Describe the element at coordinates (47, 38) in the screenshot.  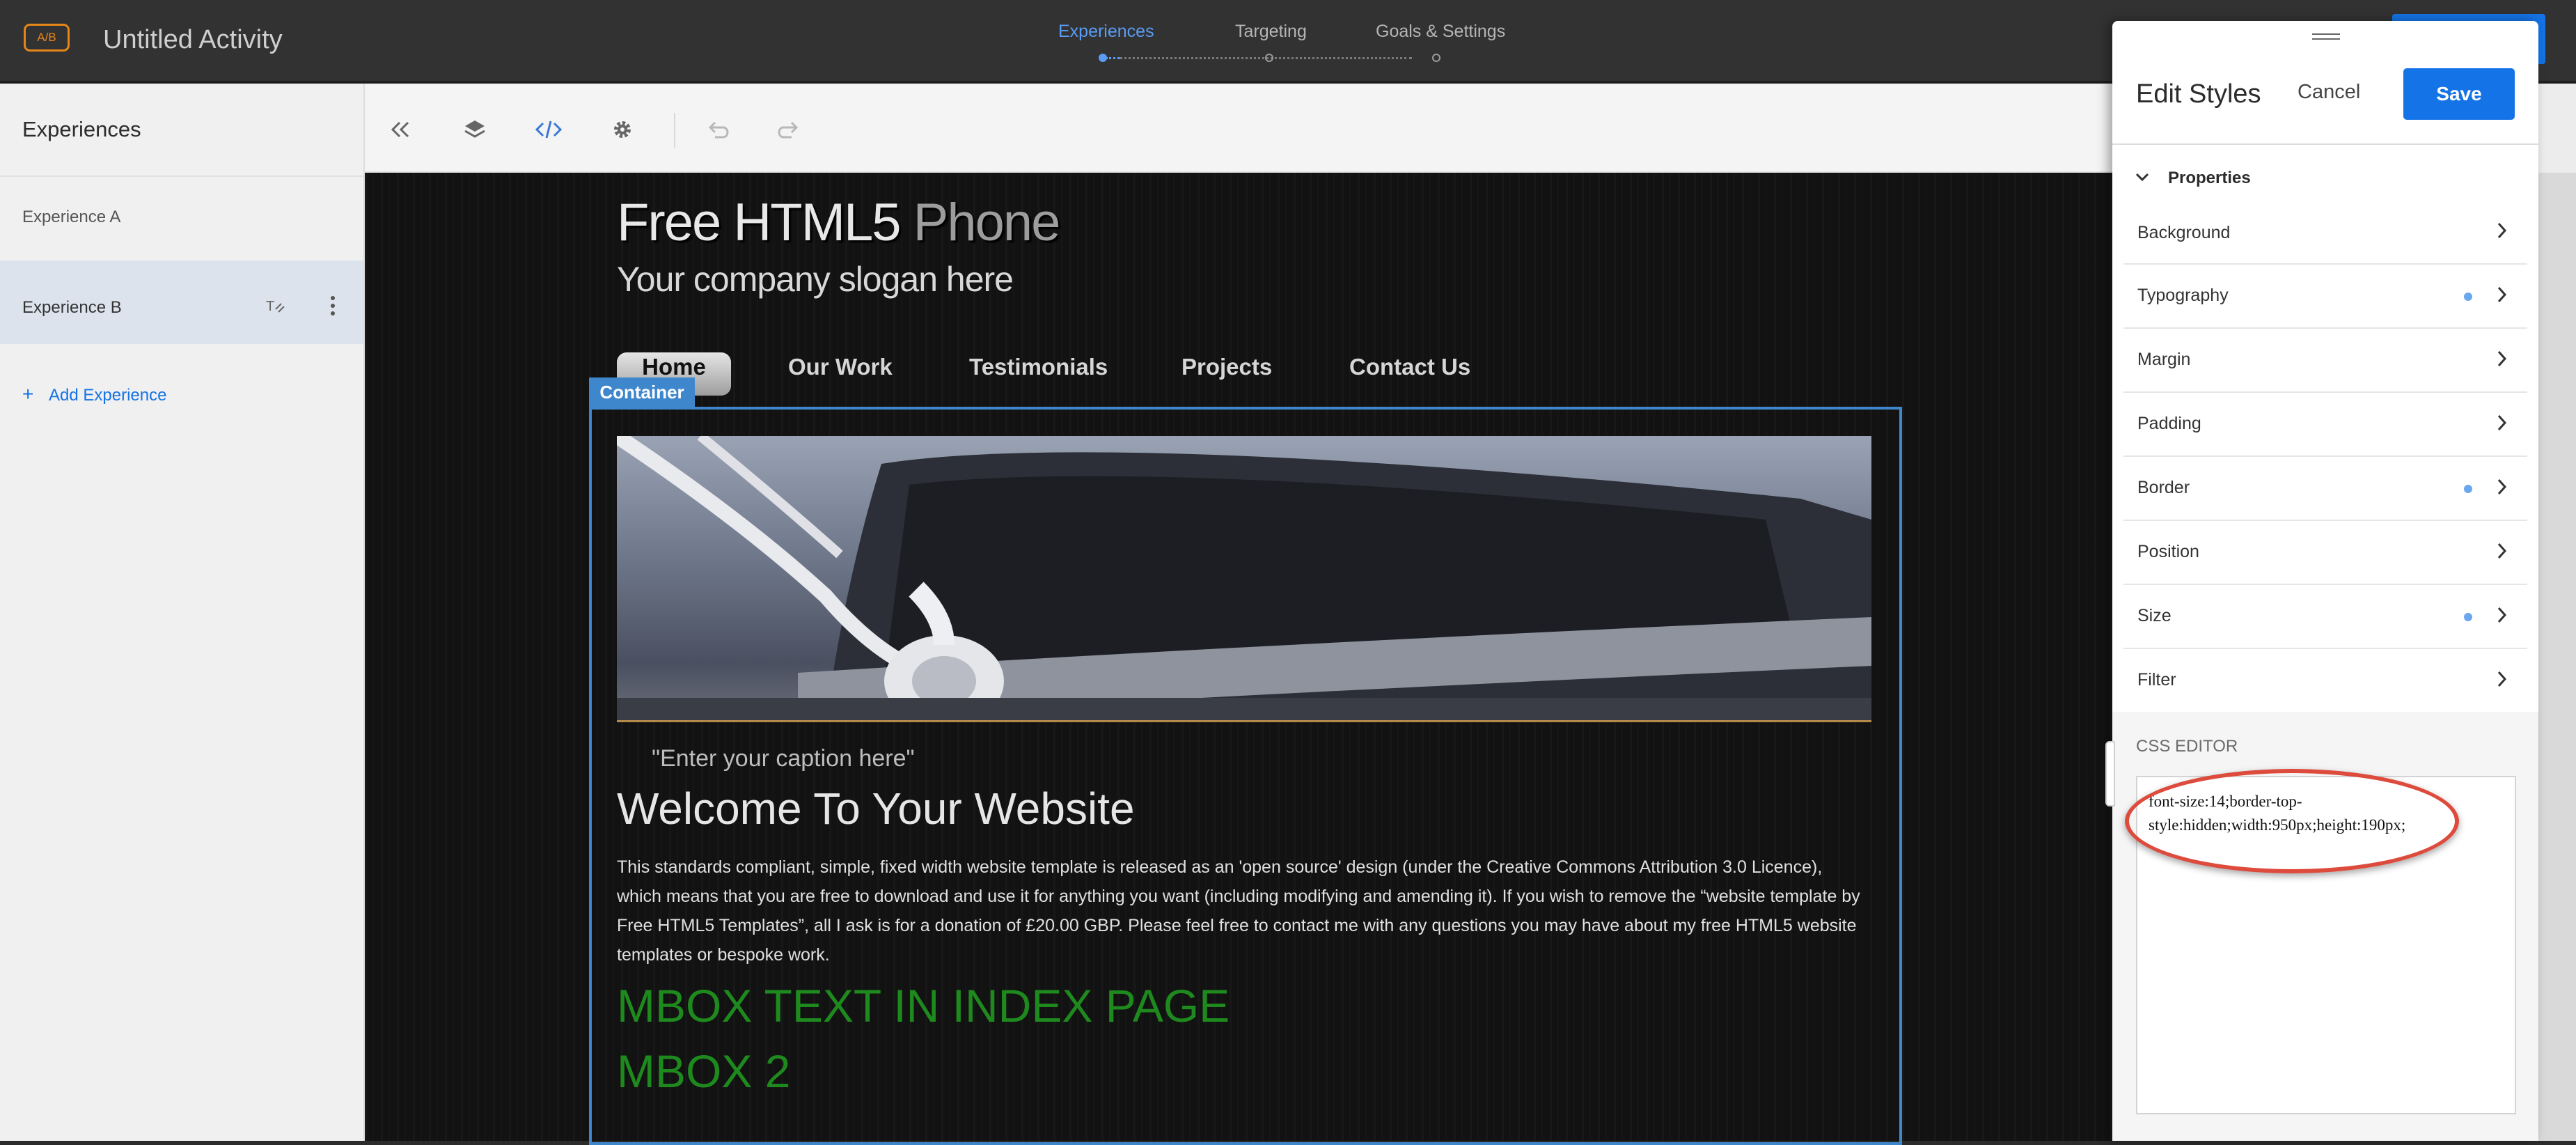
I see `ab-activity-badge: A/B` at that location.